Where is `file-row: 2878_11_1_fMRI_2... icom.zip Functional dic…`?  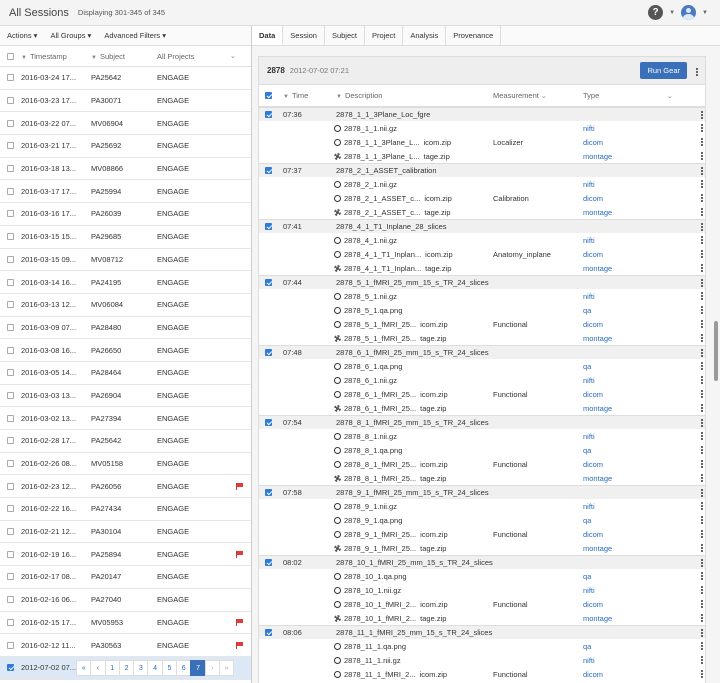
file-row: 2878_11_1_fMRI_2... icom.zip Functional dic… is located at coordinates (482, 674).